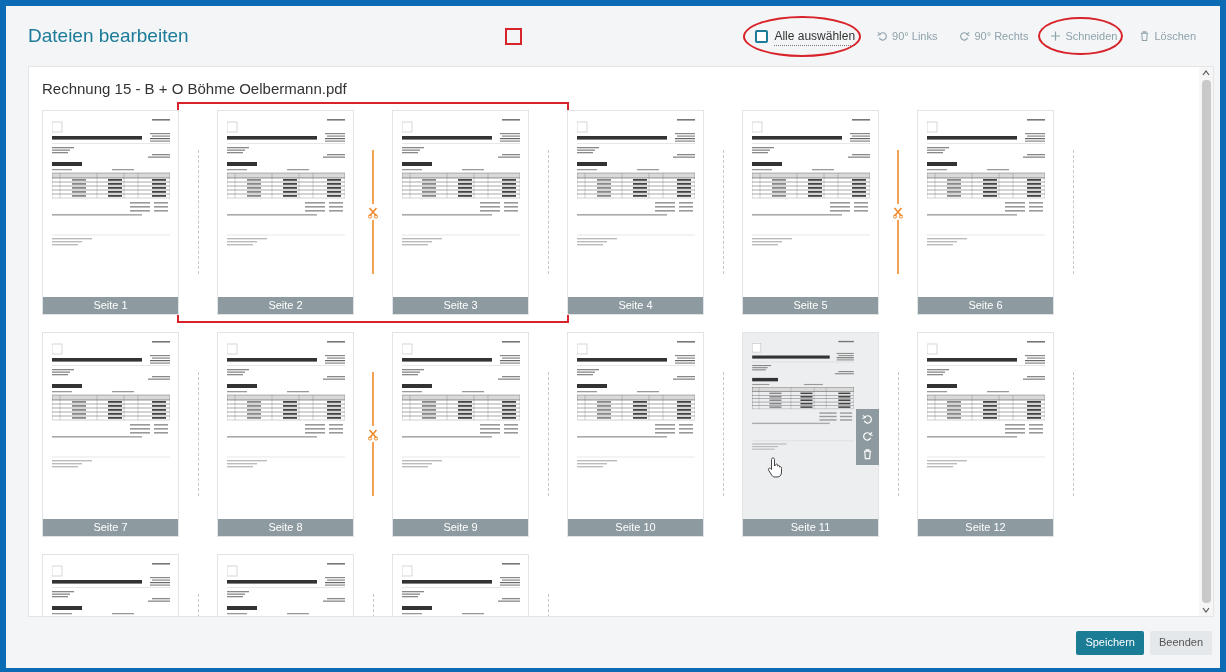 The width and height of the screenshot is (1226, 672). What do you see at coordinates (110, 434) in the screenshot?
I see `page-thumbnail: Seite 7` at bounding box center [110, 434].